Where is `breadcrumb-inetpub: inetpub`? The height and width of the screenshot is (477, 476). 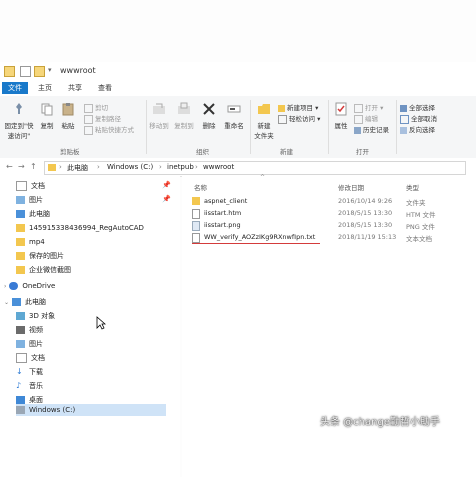 breadcrumb-inetpub: inetpub is located at coordinates (180, 167).